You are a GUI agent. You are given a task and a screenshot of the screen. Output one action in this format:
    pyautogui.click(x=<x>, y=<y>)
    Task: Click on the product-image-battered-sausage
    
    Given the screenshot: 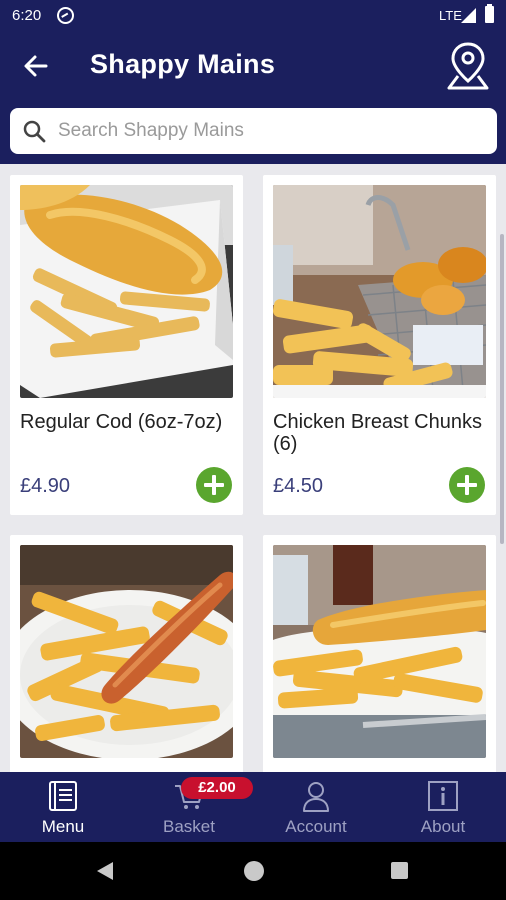 What is the action you would take?
    pyautogui.click(x=379, y=651)
    